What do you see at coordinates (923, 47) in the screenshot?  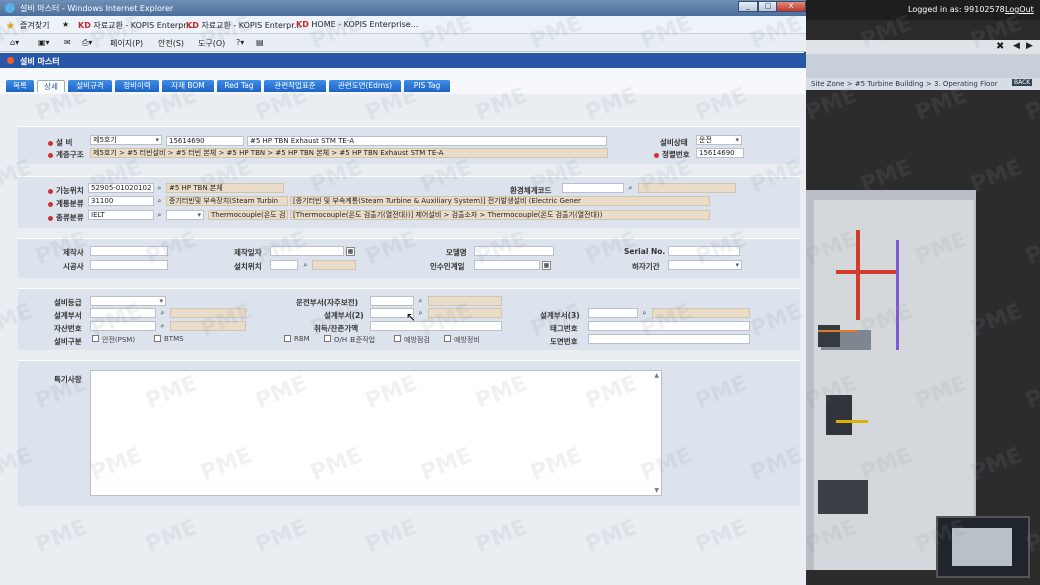 I see `background-toolbar: ✖ ◀ ▶` at bounding box center [923, 47].